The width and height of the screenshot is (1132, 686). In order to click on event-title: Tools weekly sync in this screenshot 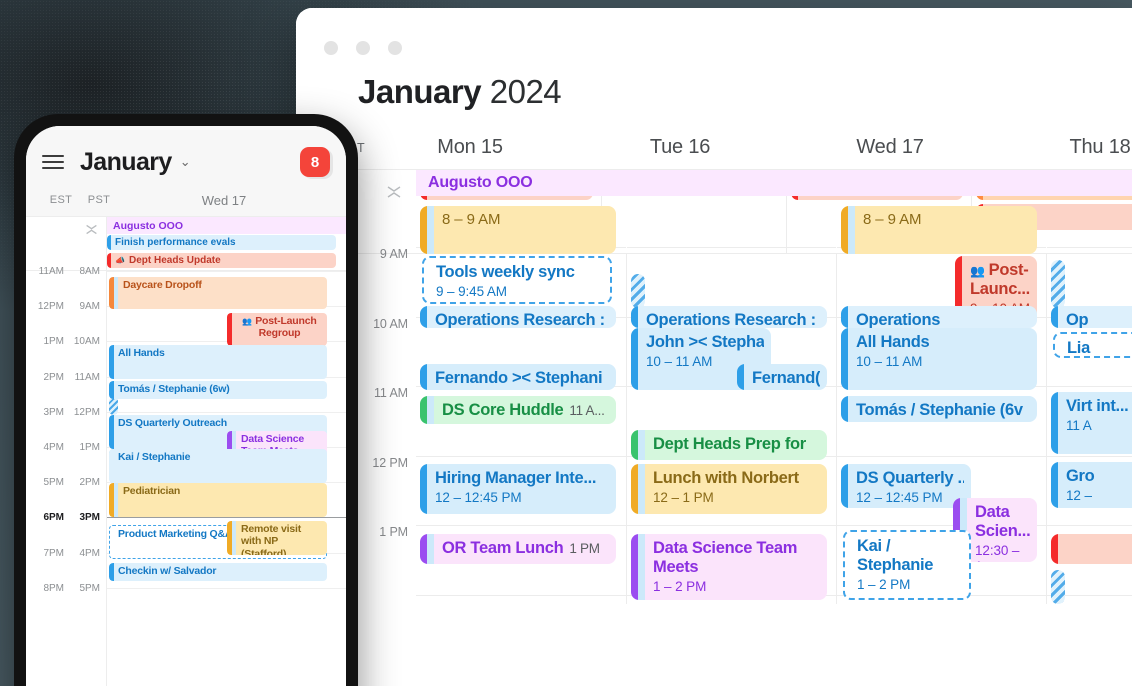, I will do `click(505, 272)`.